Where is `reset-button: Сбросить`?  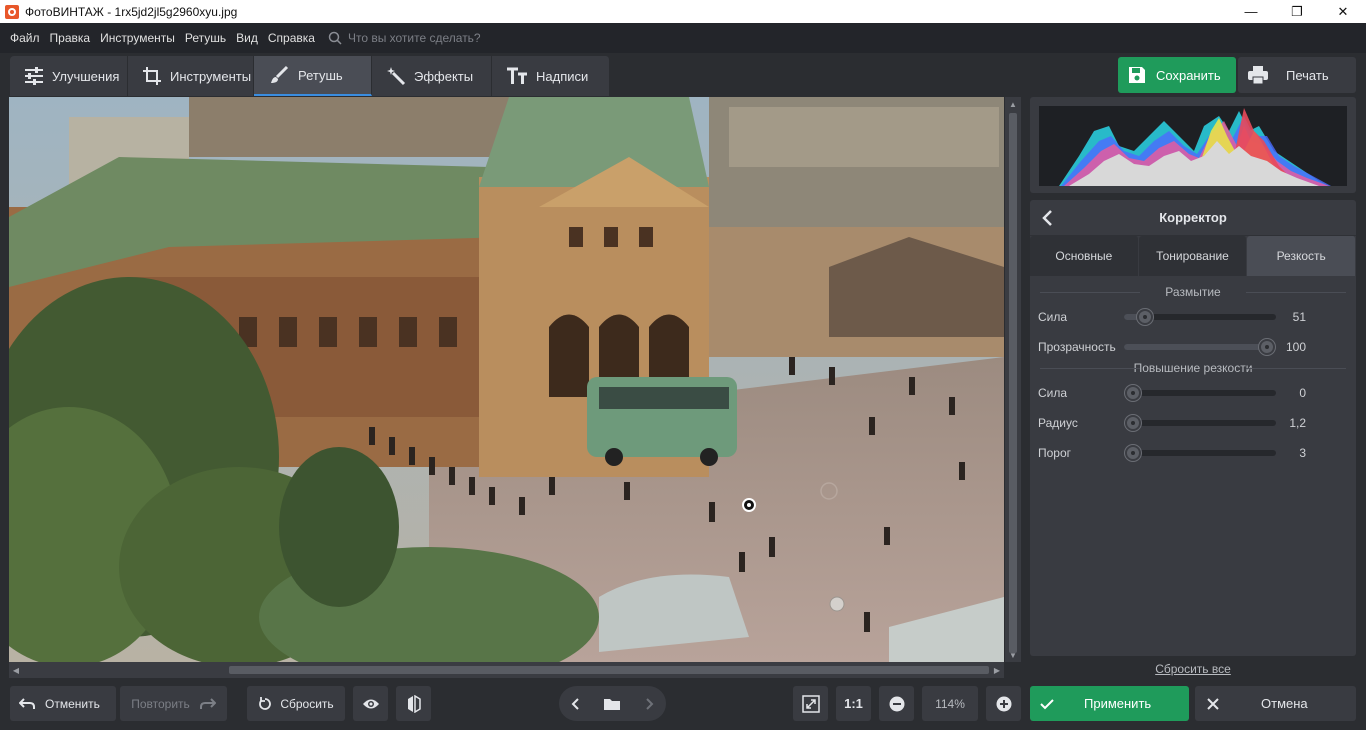
reset-button: Сбросить is located at coordinates (296, 703).